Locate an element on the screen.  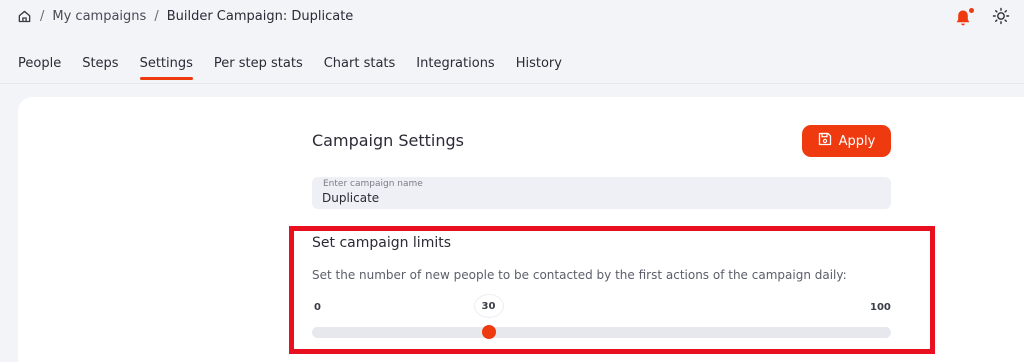
tab-people: People is located at coordinates (39, 68).